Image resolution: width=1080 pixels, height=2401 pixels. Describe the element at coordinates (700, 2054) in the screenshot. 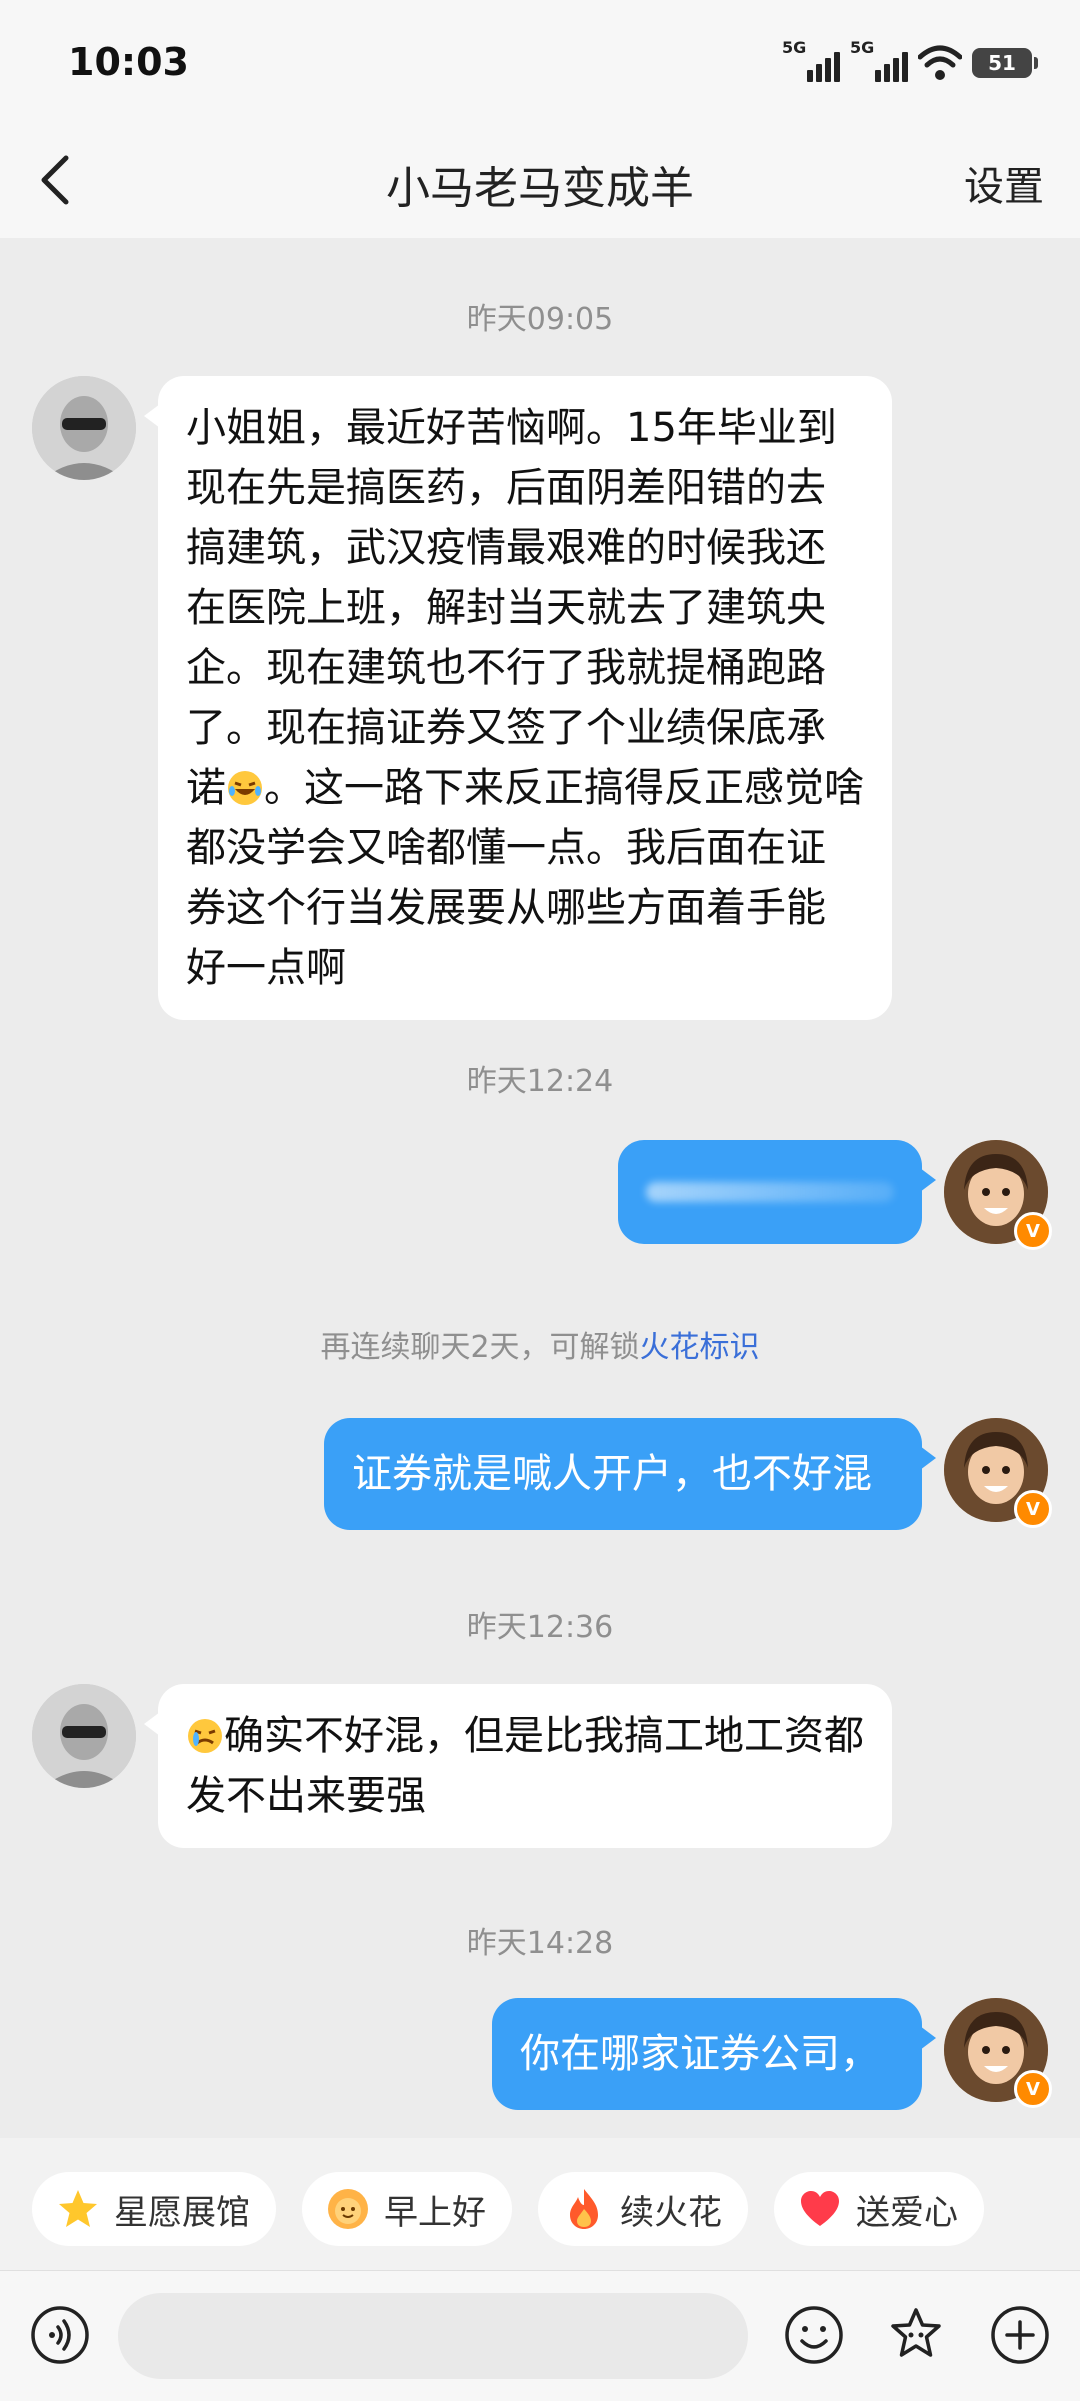

I see `message-text: 你在哪家证券公司，` at that location.